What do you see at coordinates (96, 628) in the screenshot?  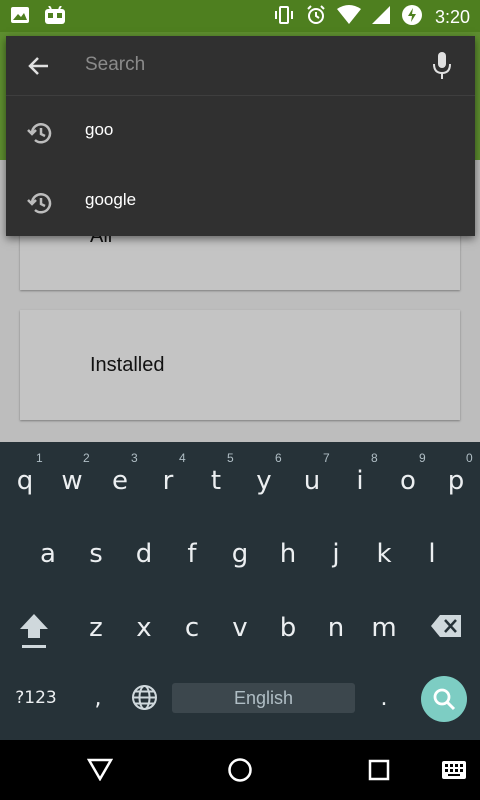 I see `key-z: z` at bounding box center [96, 628].